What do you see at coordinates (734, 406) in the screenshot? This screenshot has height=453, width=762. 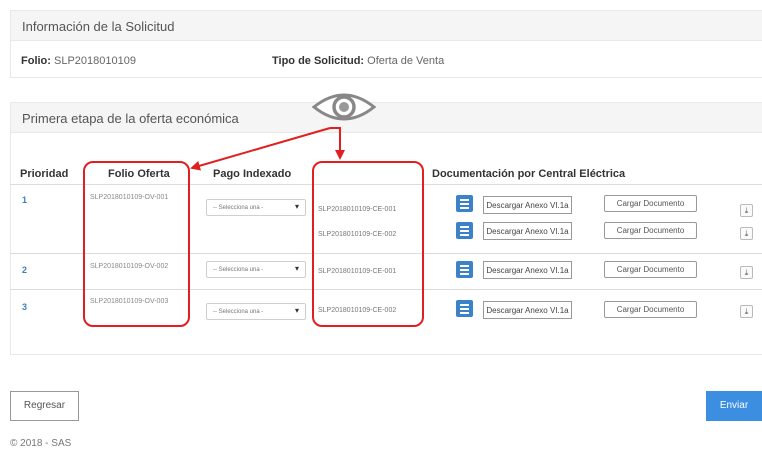 I see `enviar-button: Enviar` at bounding box center [734, 406].